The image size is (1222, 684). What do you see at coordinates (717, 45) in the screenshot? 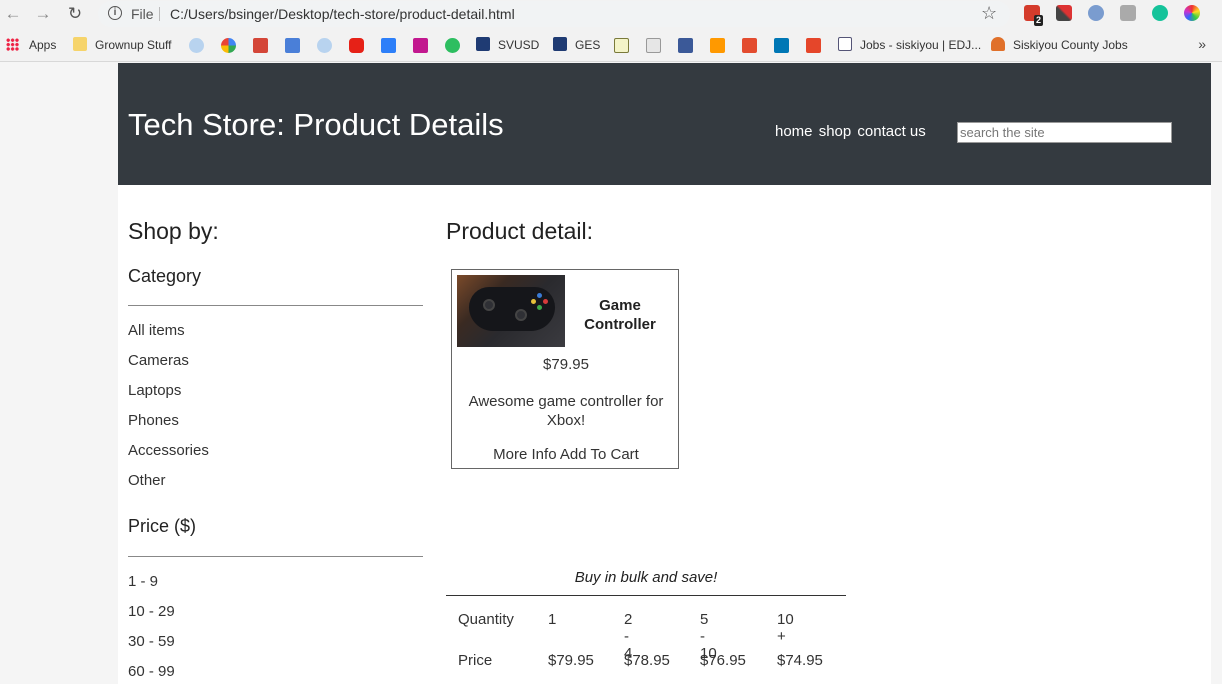
I see `amazon-bookmark-icon` at bounding box center [717, 45].